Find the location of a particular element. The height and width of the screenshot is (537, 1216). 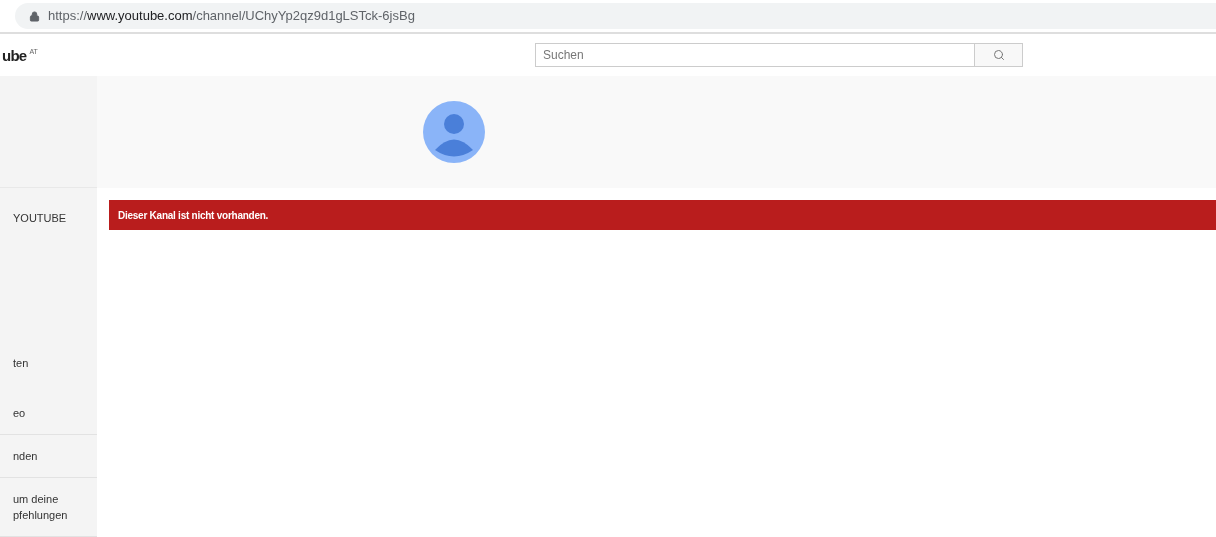

error-message: Dieser Kanal ist nicht vorhanden. is located at coordinates (193, 215).